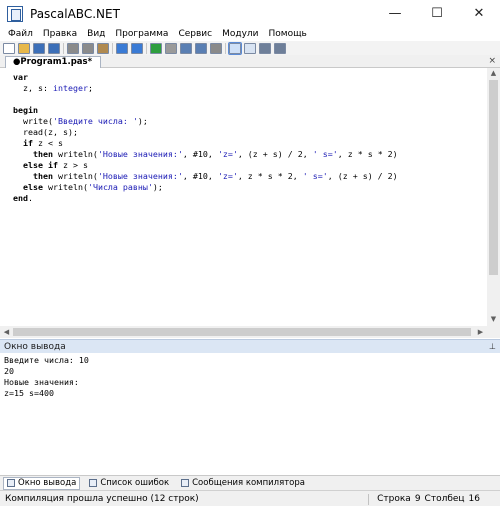 The image size is (500, 506). Describe the element at coordinates (29, 393) in the screenshot. I see `output-line: z=15 s=400` at that location.